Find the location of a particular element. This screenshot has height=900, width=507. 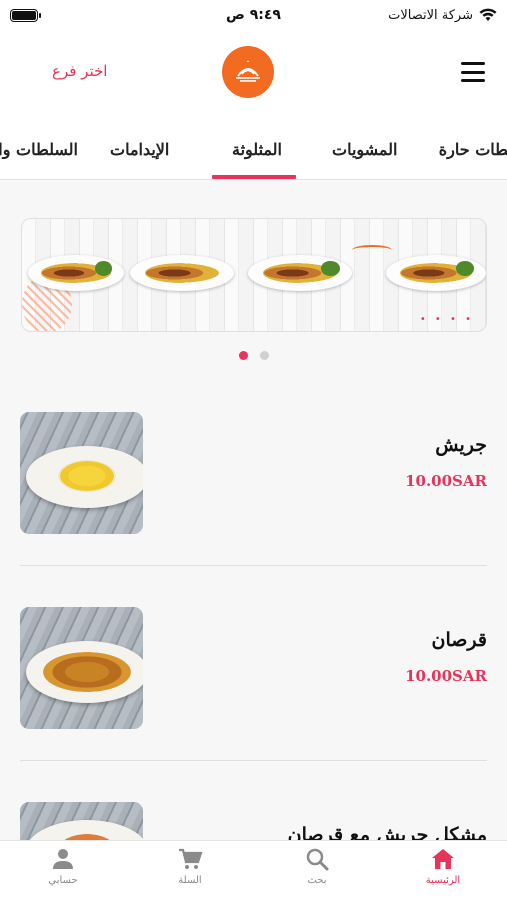

tab-salads-appetizers: السلطات والمقبلات is located at coordinates (39, 149).